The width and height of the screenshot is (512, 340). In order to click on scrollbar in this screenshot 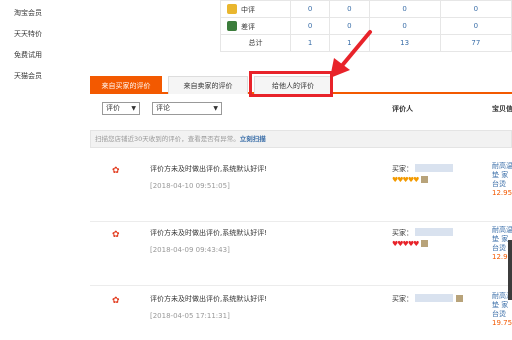, I will do `click(510, 270)`.